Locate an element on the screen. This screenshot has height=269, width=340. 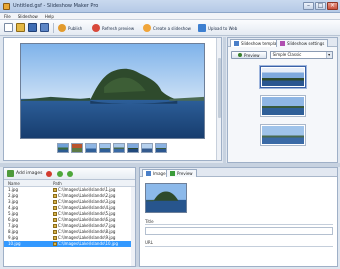
selected-image-thumbnail is located at coordinates (166, 198).